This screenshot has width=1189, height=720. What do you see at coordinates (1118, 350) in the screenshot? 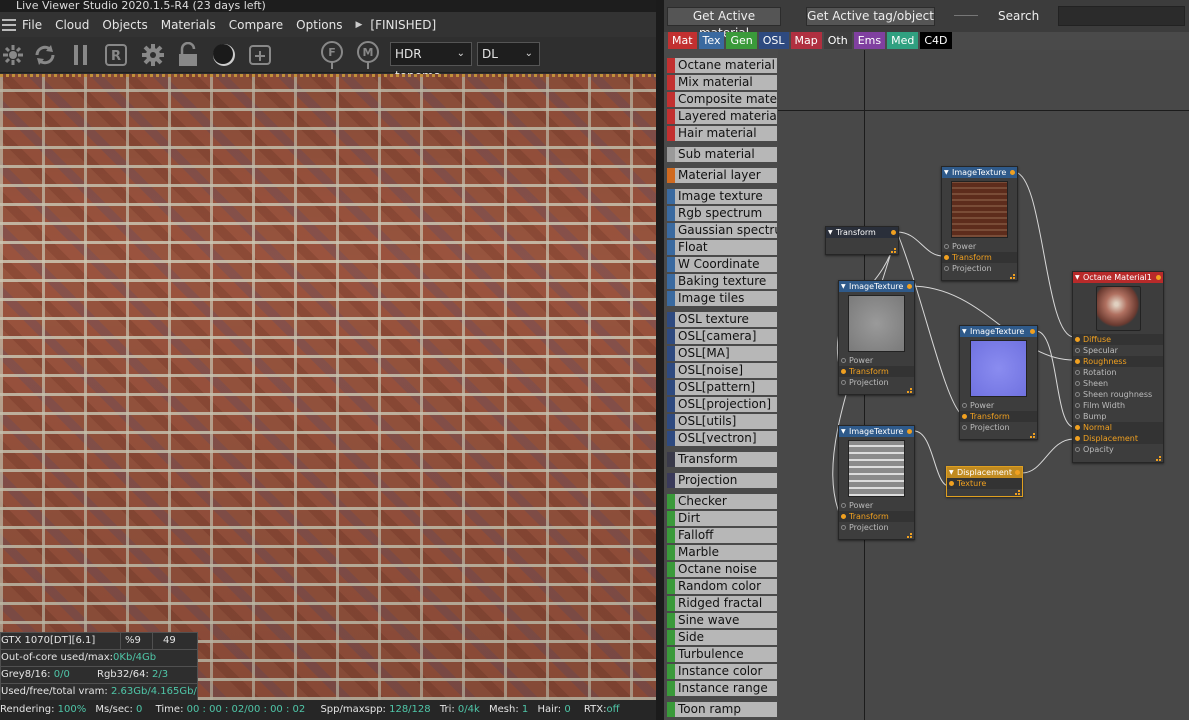
I see `port-specular: Specular` at bounding box center [1118, 350].